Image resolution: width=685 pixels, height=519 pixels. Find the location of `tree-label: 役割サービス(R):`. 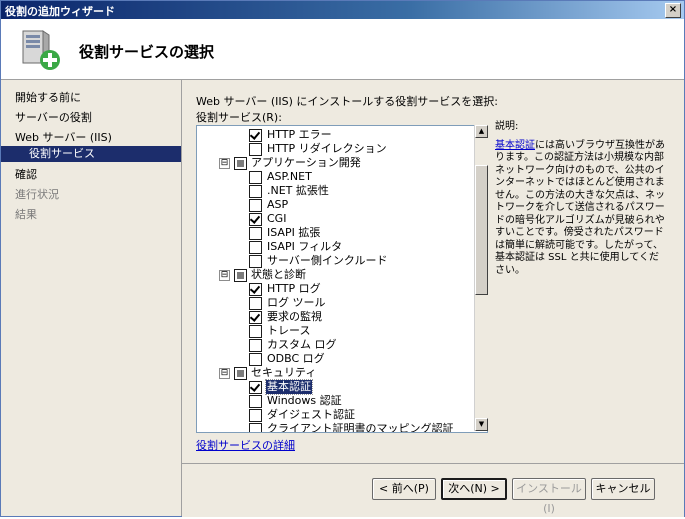

tree-label: 役割サービス(R): is located at coordinates (239, 117).